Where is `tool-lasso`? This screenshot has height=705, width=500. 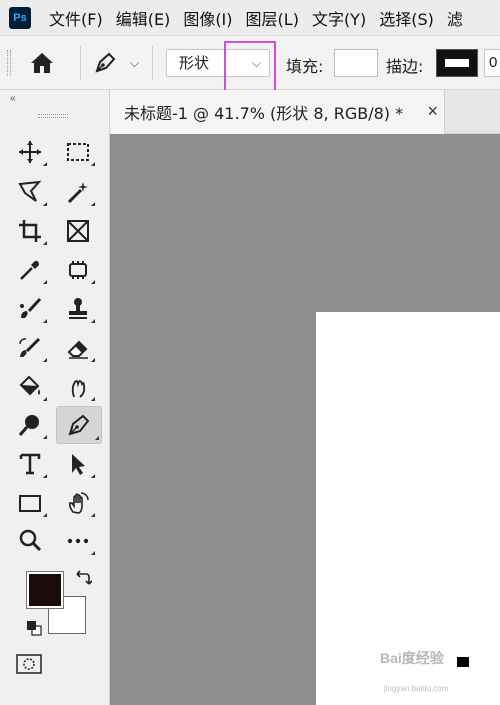
tool-lasso is located at coordinates (30, 192).